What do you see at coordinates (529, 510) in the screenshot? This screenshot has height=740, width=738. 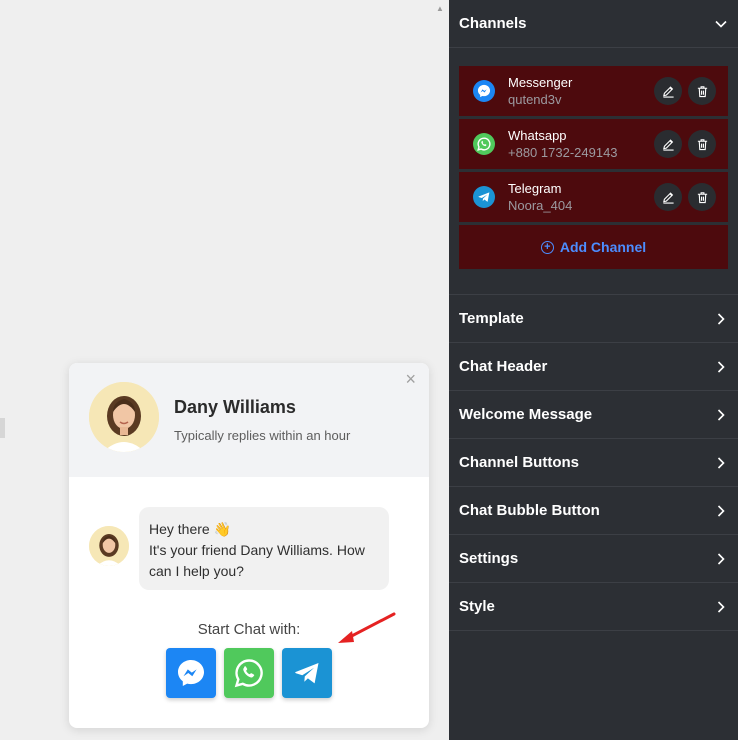 I see `section-title: Chat Bubble Button` at bounding box center [529, 510].